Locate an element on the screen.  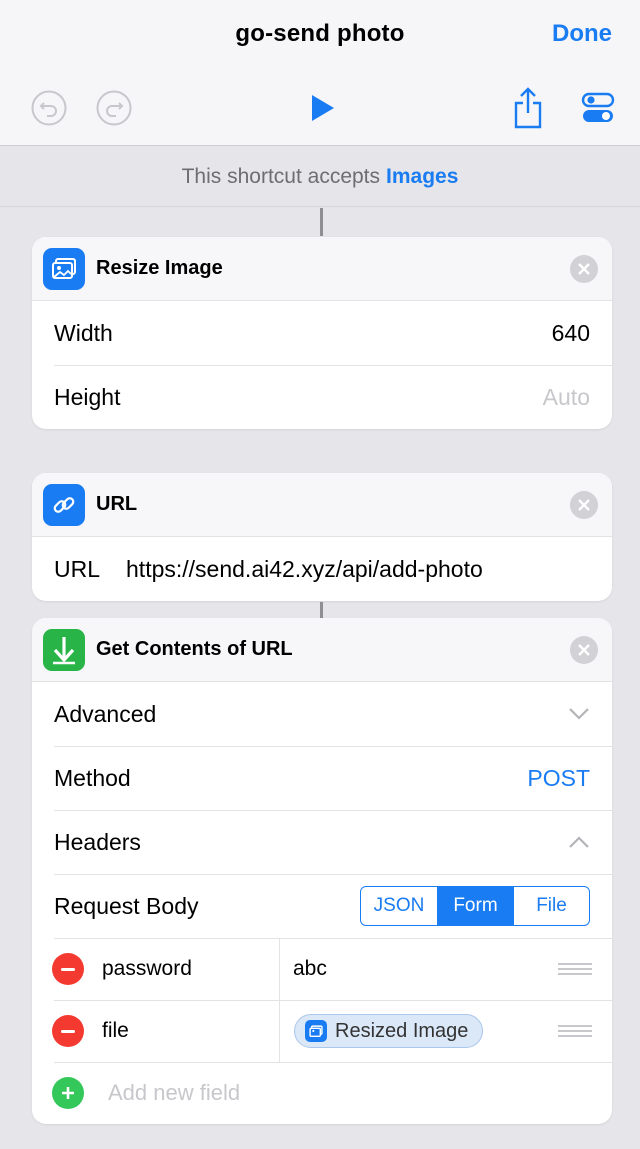
action-header: URL is located at coordinates (322, 505).